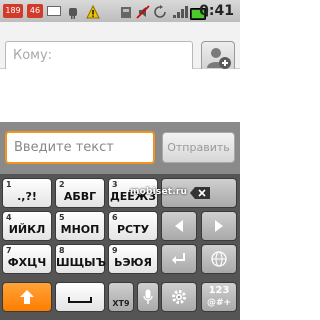 This screenshot has height=320, width=320. I want to click on key-8: 8 ШЩЫЪ, so click(80, 259).